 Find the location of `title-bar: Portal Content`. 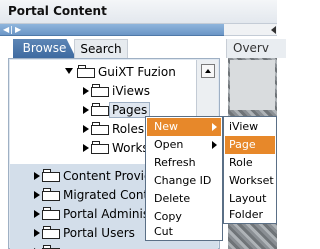

title-bar: Portal Content is located at coordinates (138, 12).